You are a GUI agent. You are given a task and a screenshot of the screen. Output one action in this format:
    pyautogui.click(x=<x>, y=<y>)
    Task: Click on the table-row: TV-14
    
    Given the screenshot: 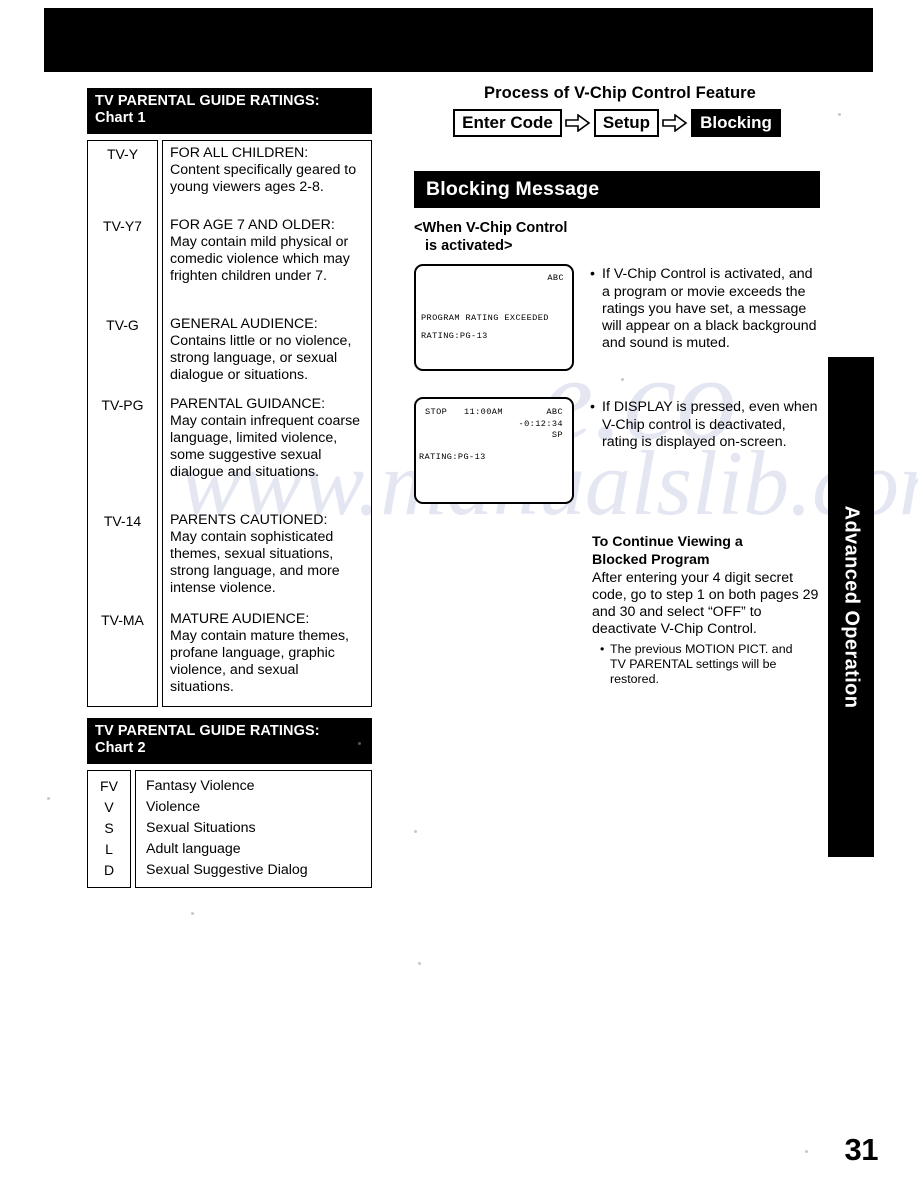 What is the action you would take?
    pyautogui.click(x=122, y=521)
    